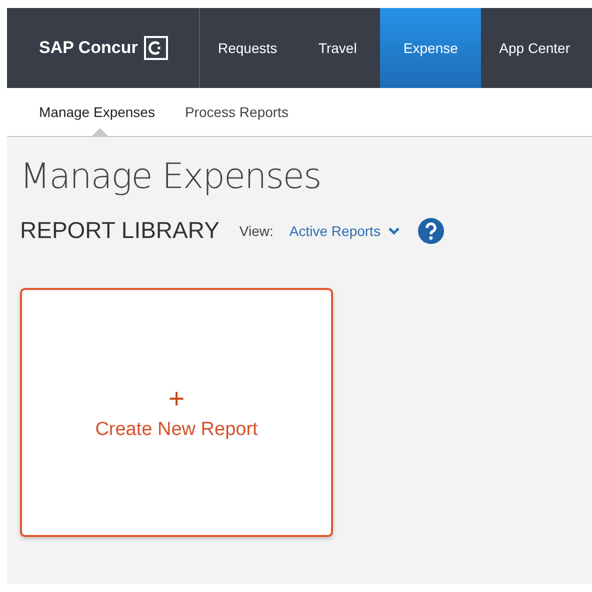 The width and height of the screenshot is (592, 592). I want to click on nav-tab: Travel, so click(337, 48).